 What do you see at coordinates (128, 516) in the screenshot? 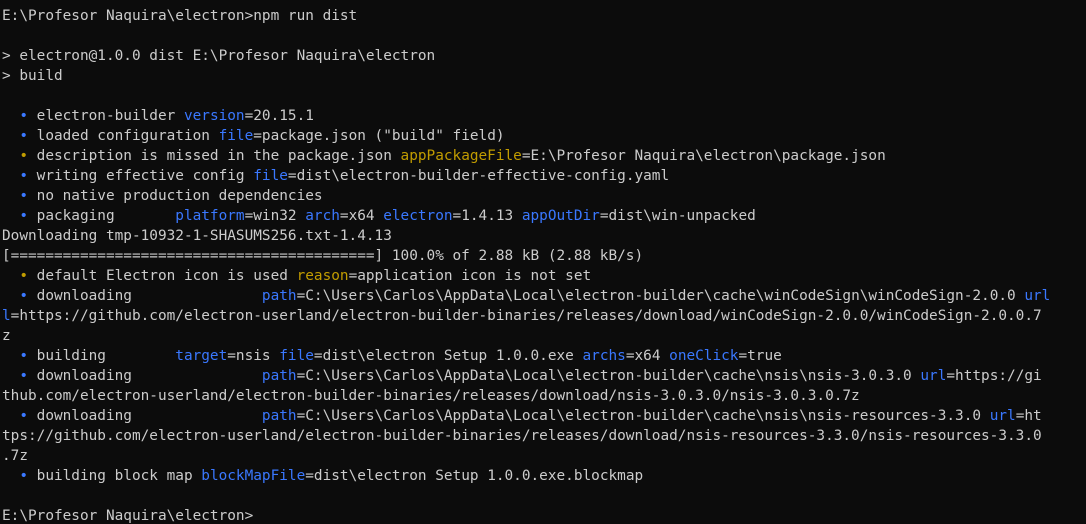
I see `terminal-text: E:\Profesor Naquira\electron>` at bounding box center [128, 516].